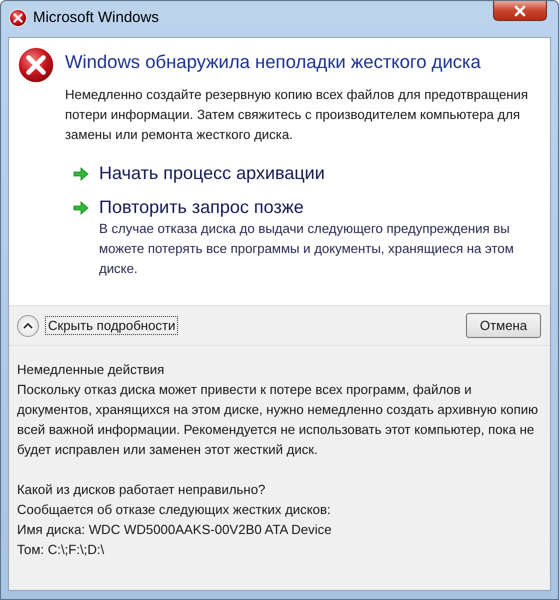 This screenshot has height=600, width=559. Describe the element at coordinates (91, 370) in the screenshot. I see `details-text: Немедленные действия` at that location.